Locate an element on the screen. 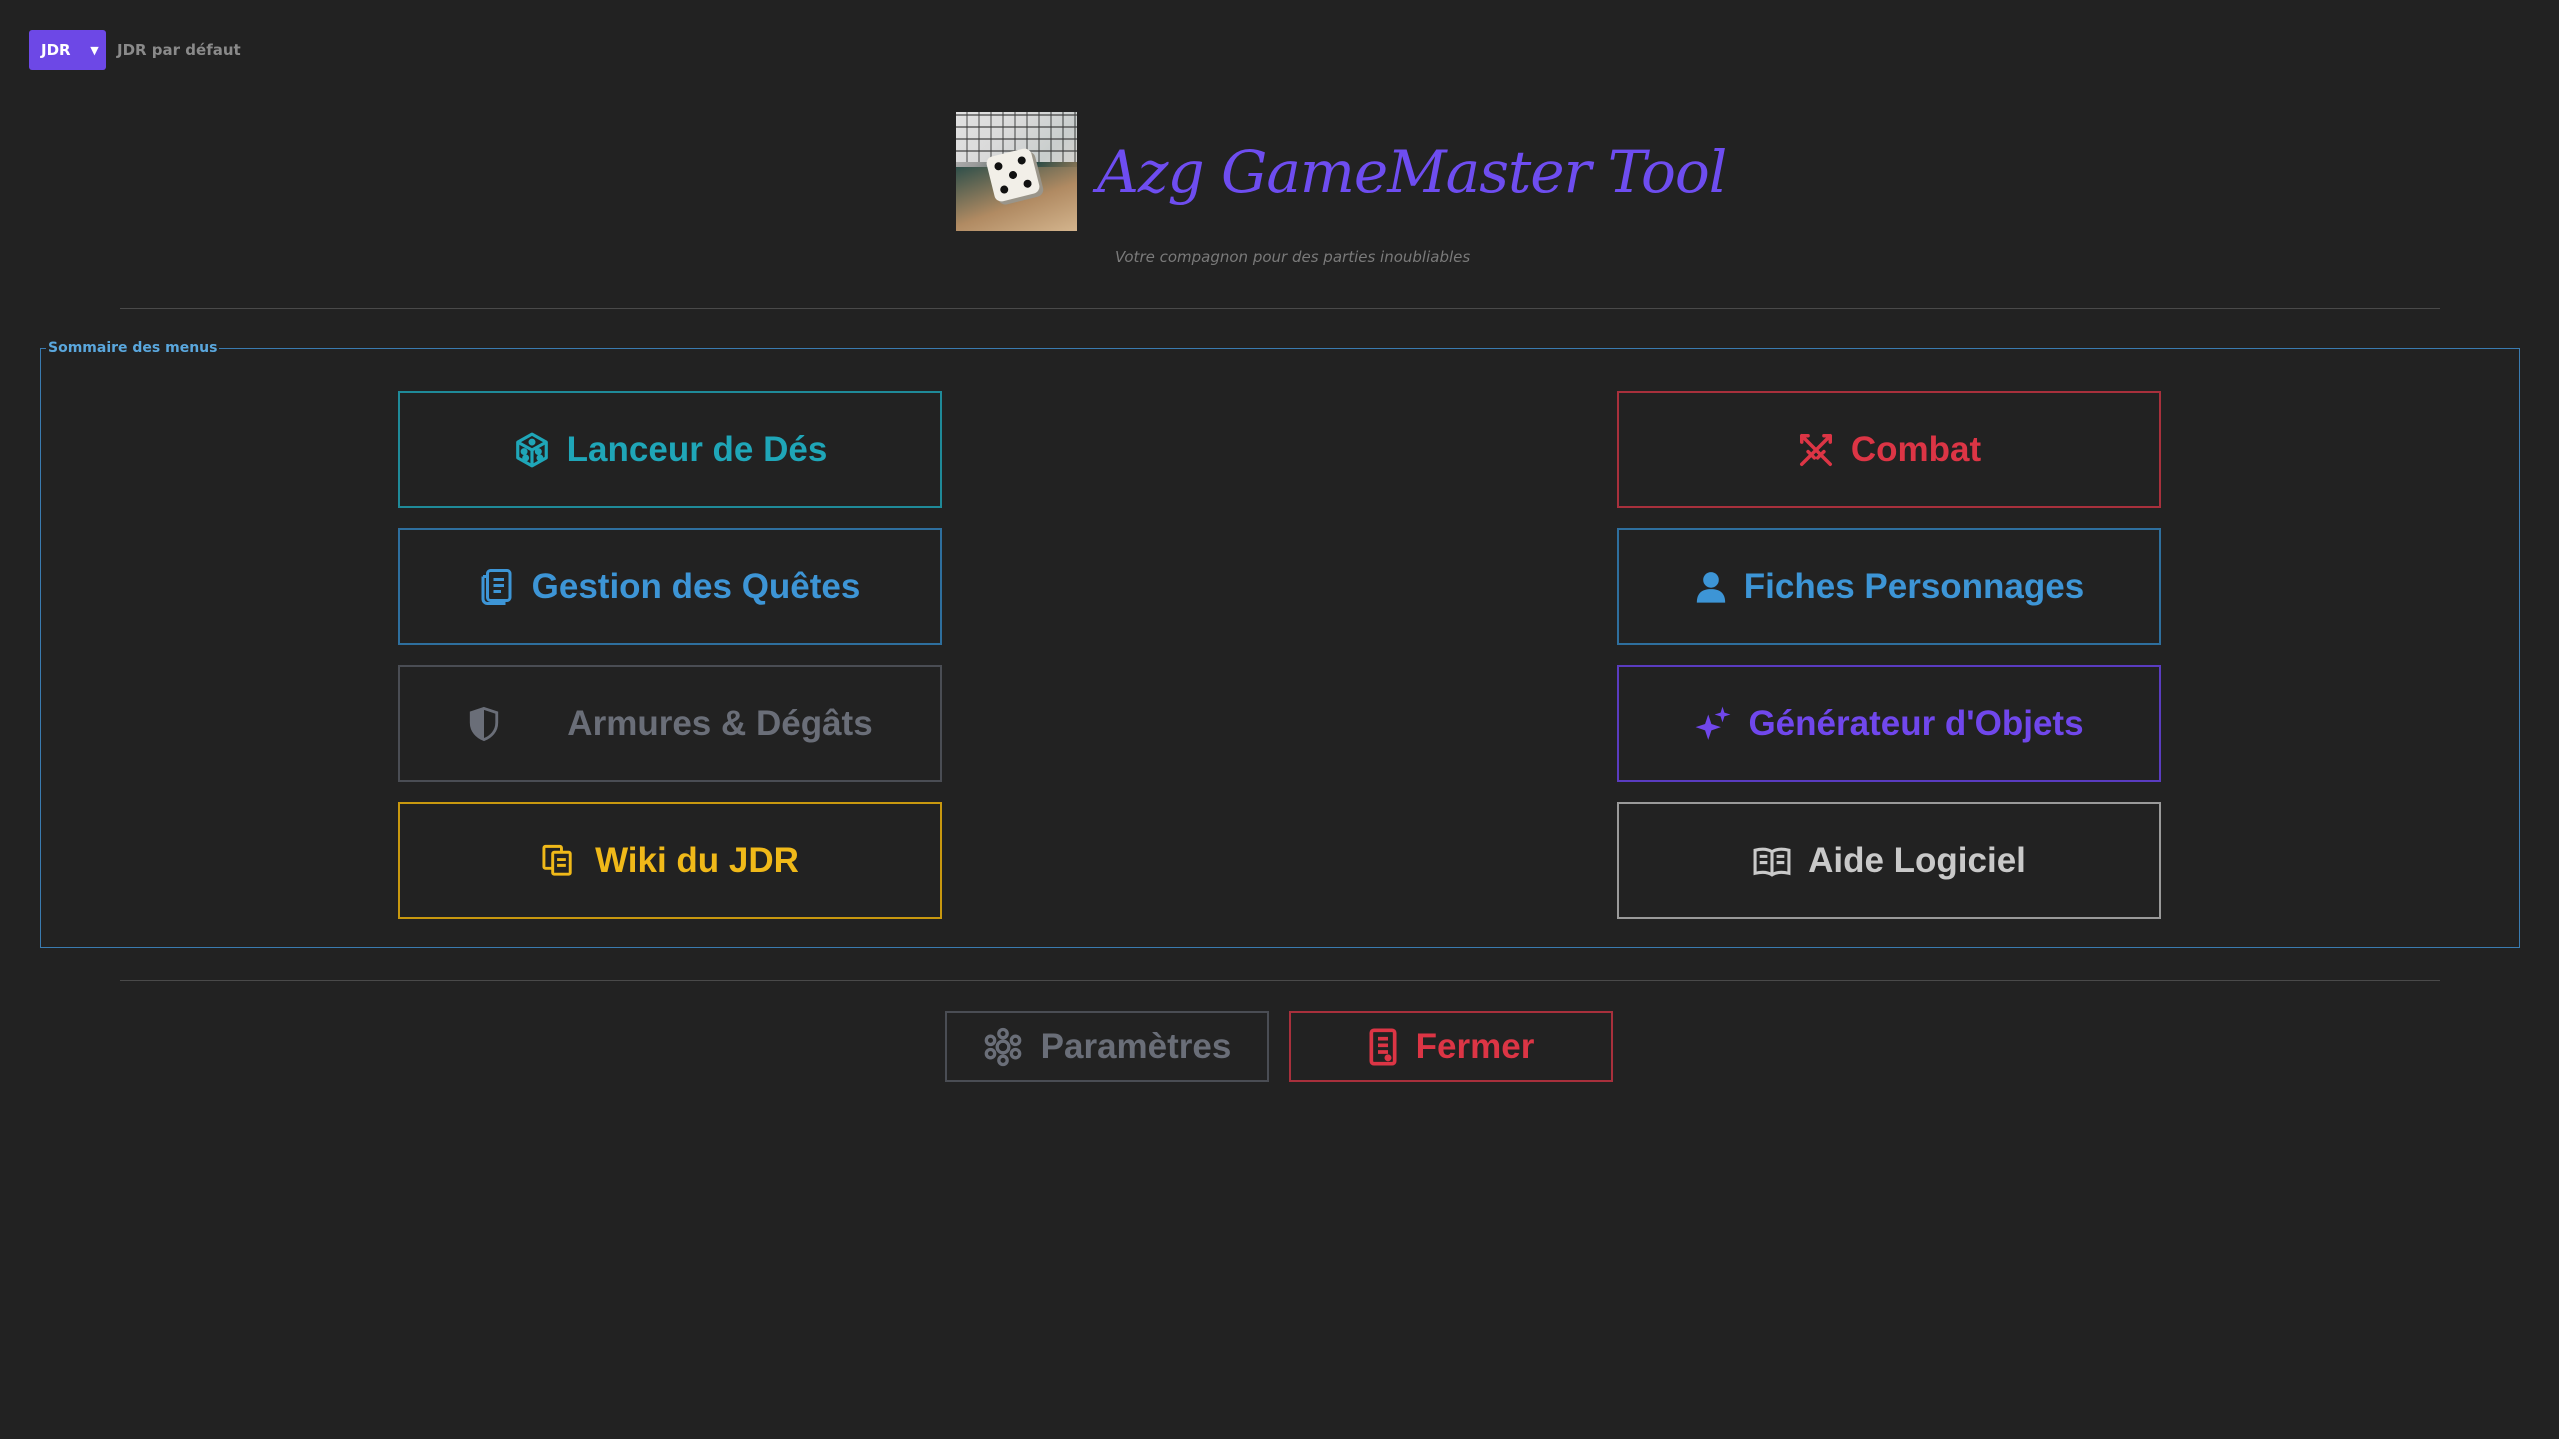 The height and width of the screenshot is (1439, 2559). software-help-label: Aide Logiciel is located at coordinates (1917, 860).